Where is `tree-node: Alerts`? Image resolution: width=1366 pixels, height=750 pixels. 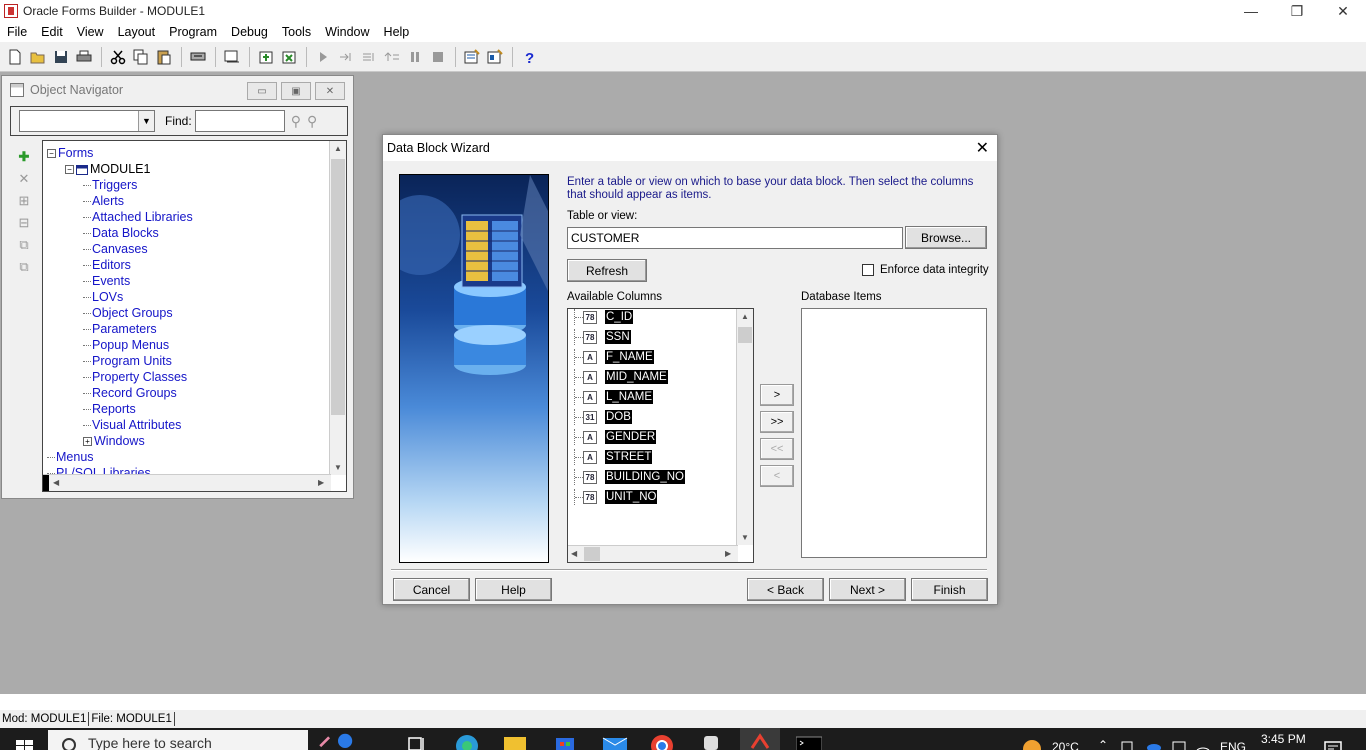
tree-node: Alerts is located at coordinates (103, 201).